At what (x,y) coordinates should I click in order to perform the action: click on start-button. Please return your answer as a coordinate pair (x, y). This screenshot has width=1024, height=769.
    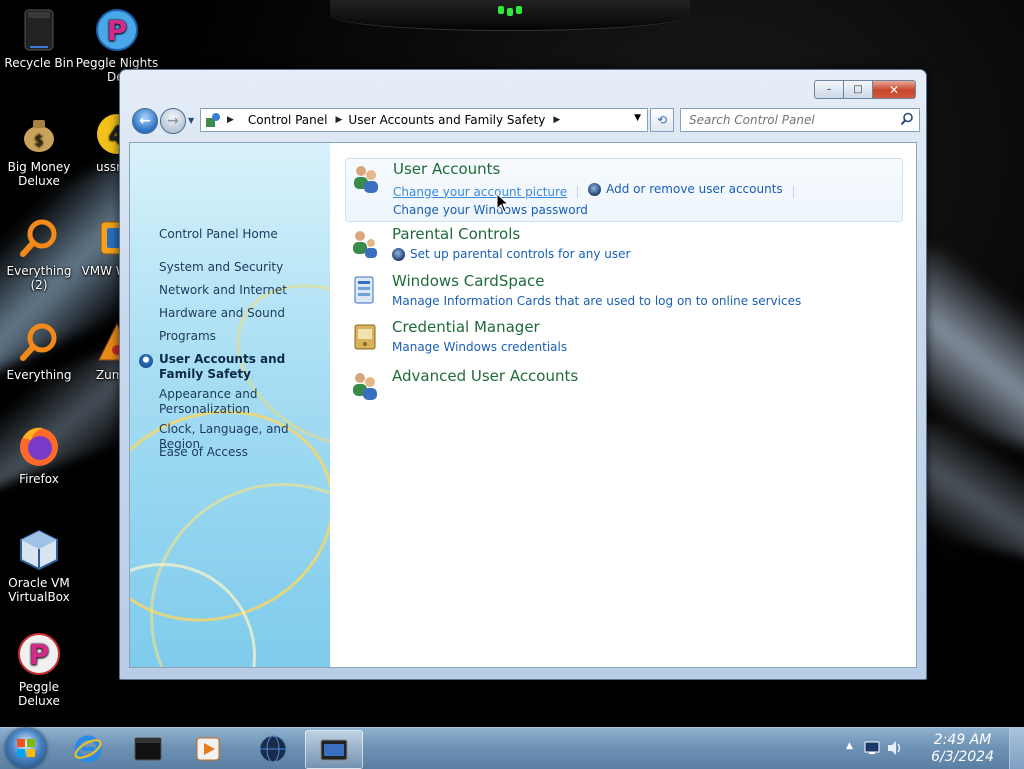
    Looking at the image, I should click on (26, 748).